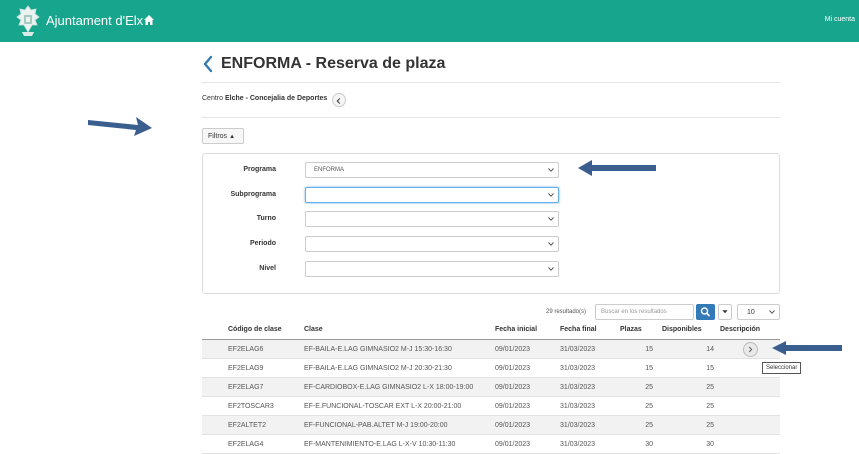 Image resolution: width=859 pixels, height=454 pixels. What do you see at coordinates (208, 64) in the screenshot?
I see `back-chevron-icon` at bounding box center [208, 64].